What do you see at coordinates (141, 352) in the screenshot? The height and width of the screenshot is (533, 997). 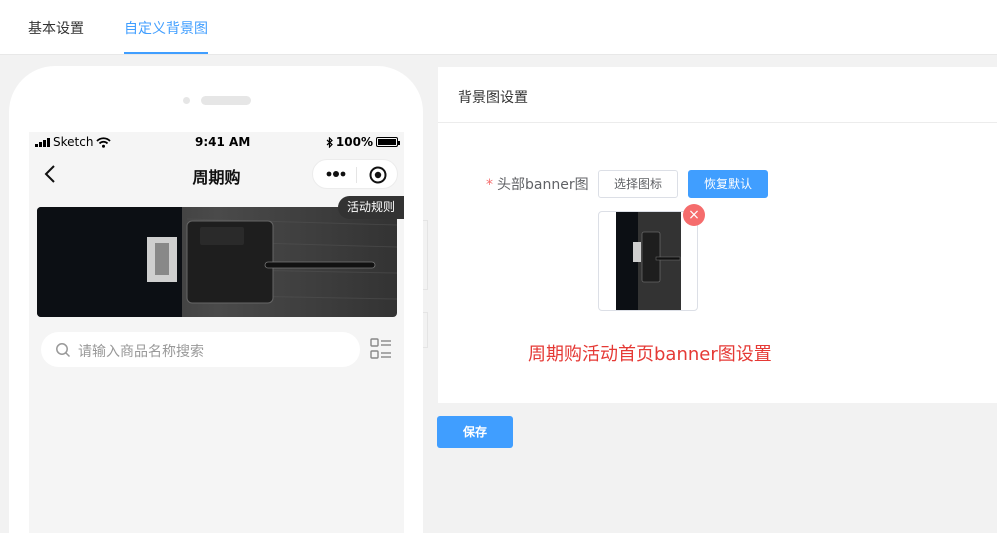 I see `search-placeholder: 请输入商品名称搜索` at bounding box center [141, 352].